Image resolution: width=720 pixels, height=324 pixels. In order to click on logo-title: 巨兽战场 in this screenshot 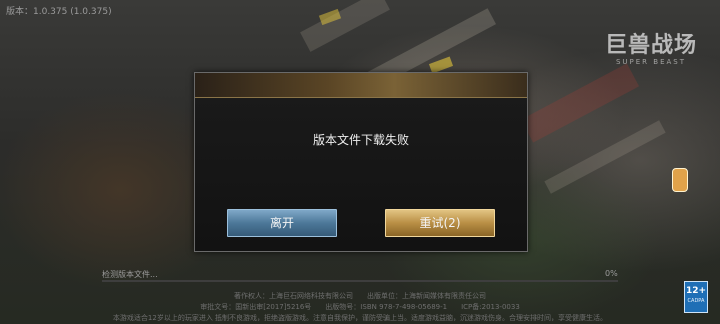, I will do `click(650, 45)`.